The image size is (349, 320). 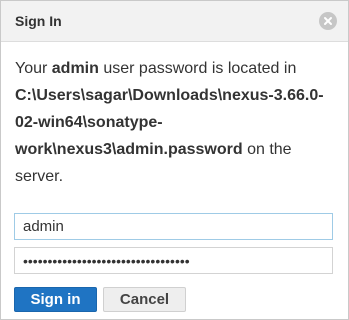 I want to click on close-icon, so click(x=328, y=21).